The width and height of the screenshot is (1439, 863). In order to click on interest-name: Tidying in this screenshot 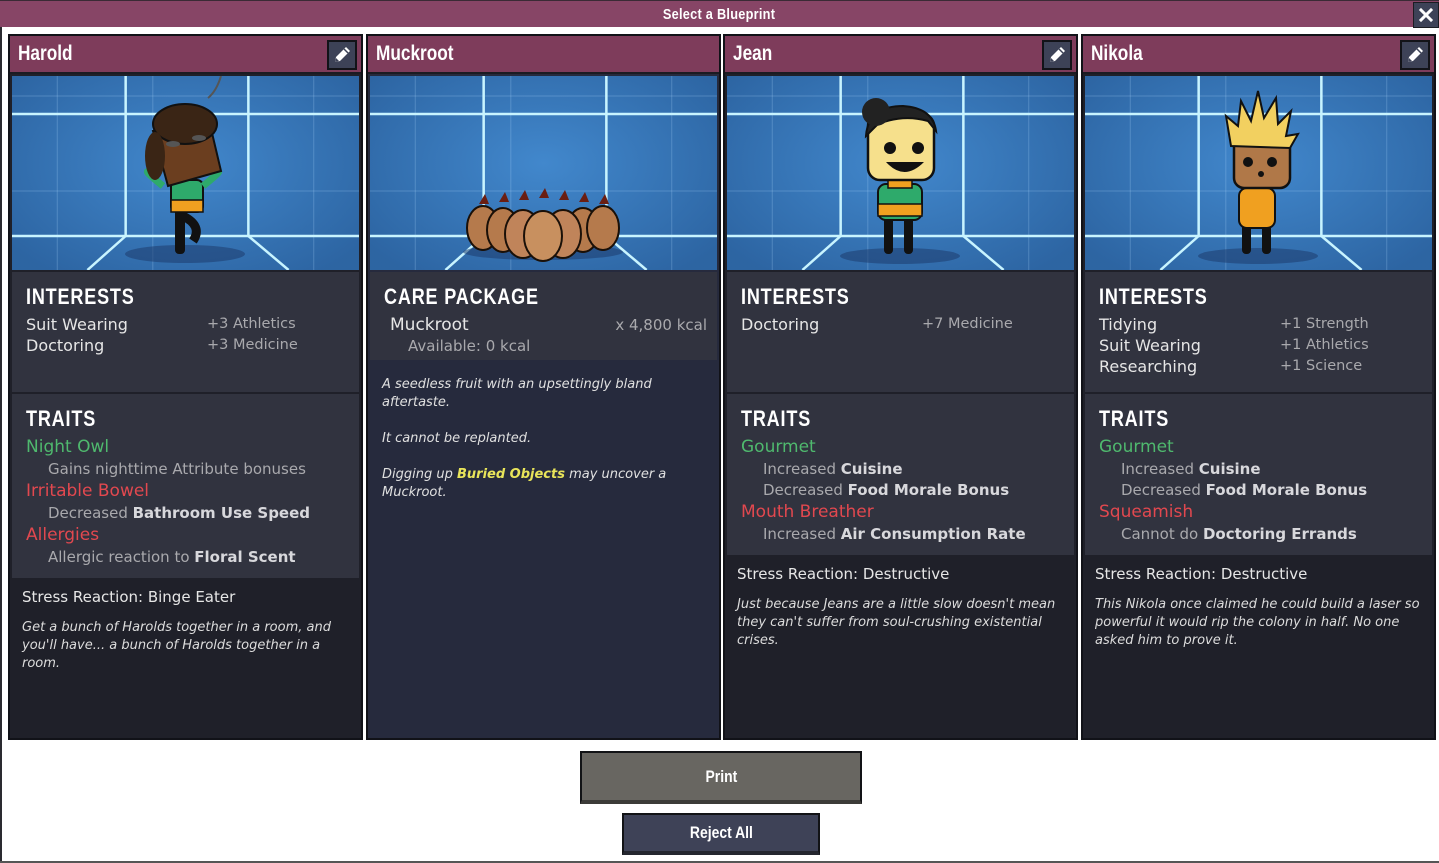, I will do `click(1128, 324)`.